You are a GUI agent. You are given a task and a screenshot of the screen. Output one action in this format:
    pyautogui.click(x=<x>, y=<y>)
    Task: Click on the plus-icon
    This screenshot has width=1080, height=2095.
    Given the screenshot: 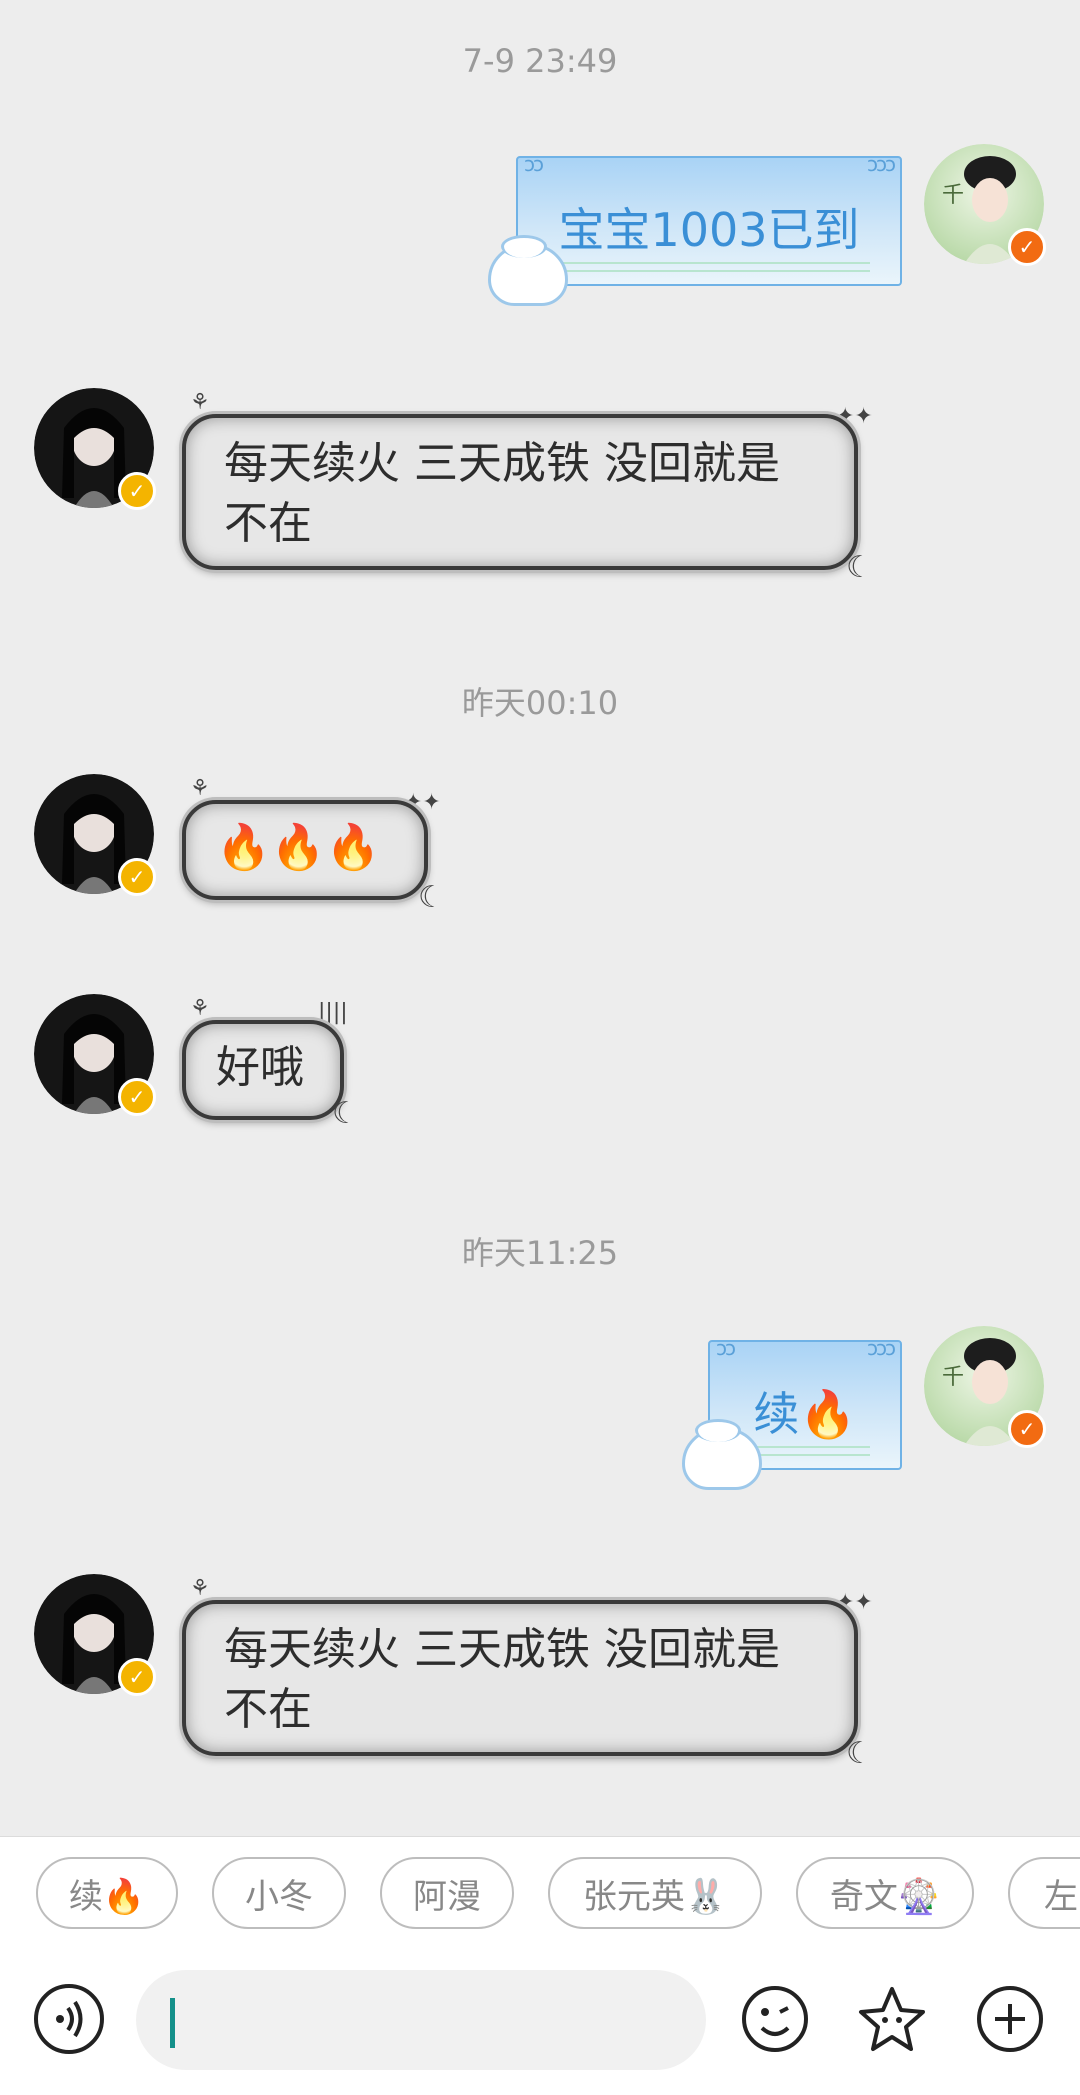 What is the action you would take?
    pyautogui.click(x=1010, y=2019)
    